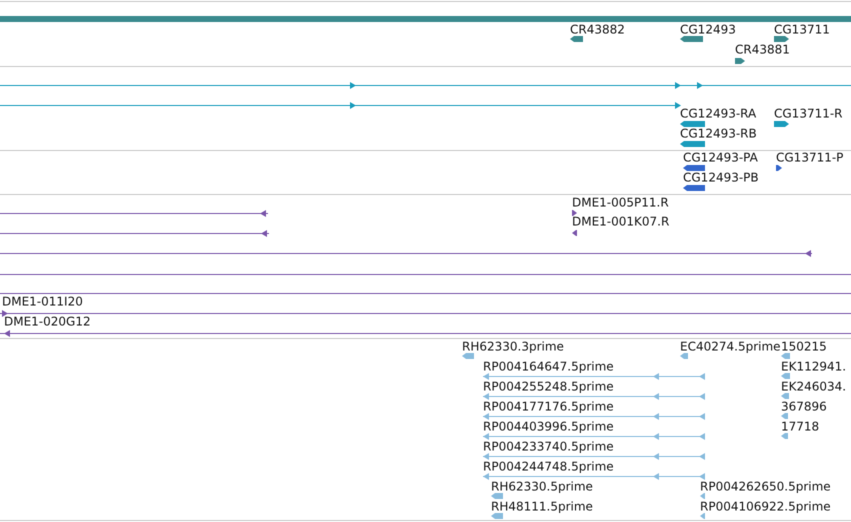  Describe the element at coordinates (810, 157) in the screenshot. I see `protein-label: CG13711-P` at that location.